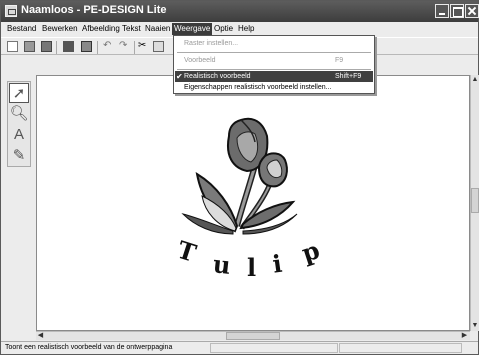 This screenshot has height=355, width=479. I want to click on design-property-icon, so click(86, 46).